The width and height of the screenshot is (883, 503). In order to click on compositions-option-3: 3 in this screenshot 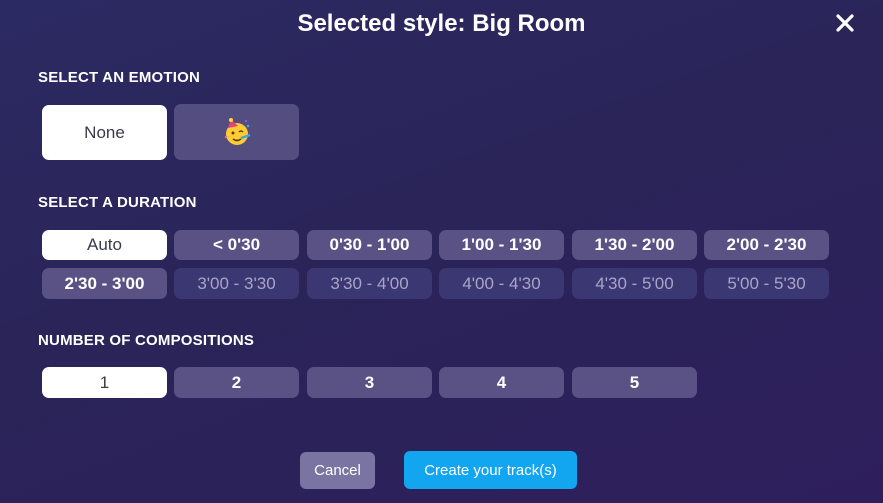, I will do `click(369, 382)`.